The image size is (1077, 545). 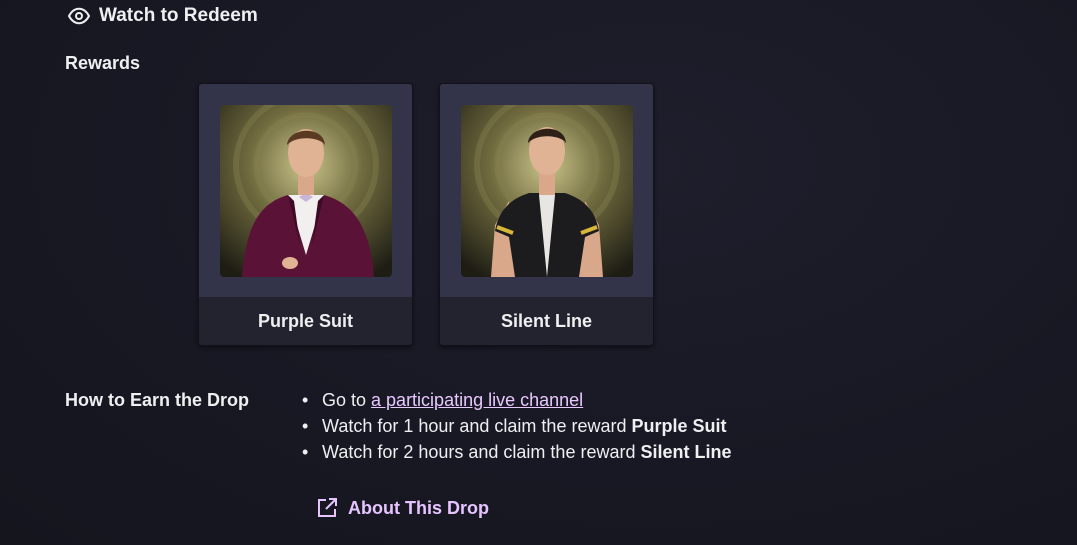 What do you see at coordinates (477, 426) in the screenshot?
I see `step-text: Watch for 1 hour and claim the reward` at bounding box center [477, 426].